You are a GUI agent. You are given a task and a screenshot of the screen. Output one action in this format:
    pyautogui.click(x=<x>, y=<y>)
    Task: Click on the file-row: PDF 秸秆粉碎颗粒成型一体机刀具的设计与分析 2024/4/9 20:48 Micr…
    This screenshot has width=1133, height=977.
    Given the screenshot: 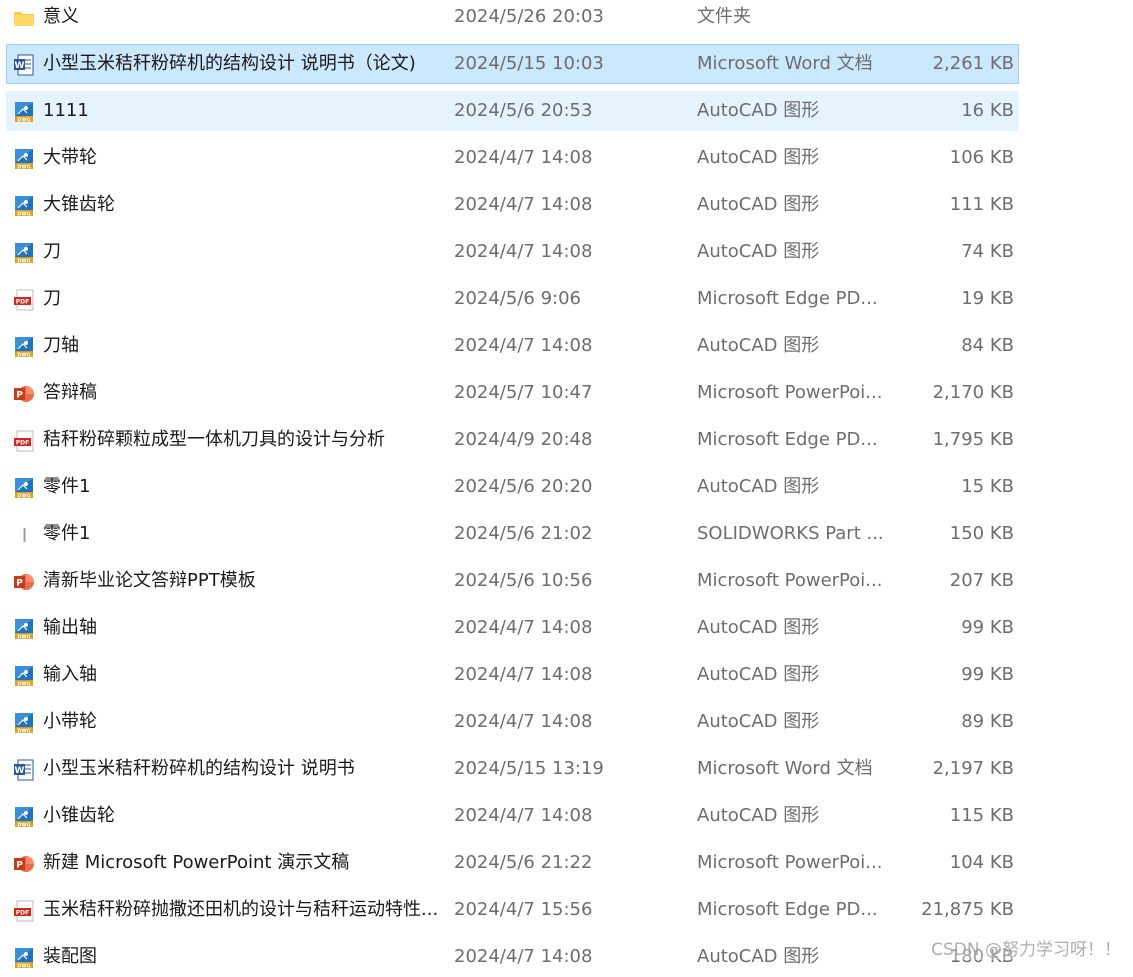 What is the action you would take?
    pyautogui.click(x=512, y=440)
    